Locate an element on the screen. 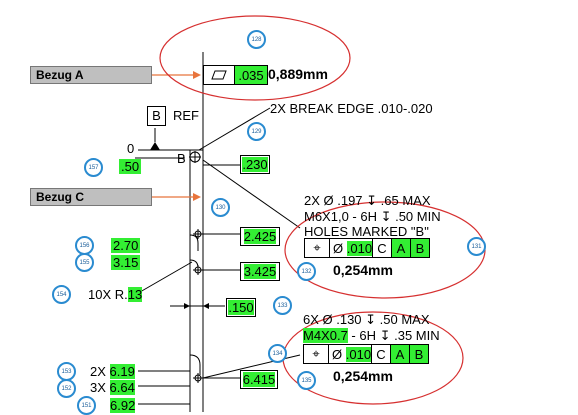 Image resolution: width=578 pixels, height=415 pixels. balloon-154: 154 is located at coordinates (61, 294).